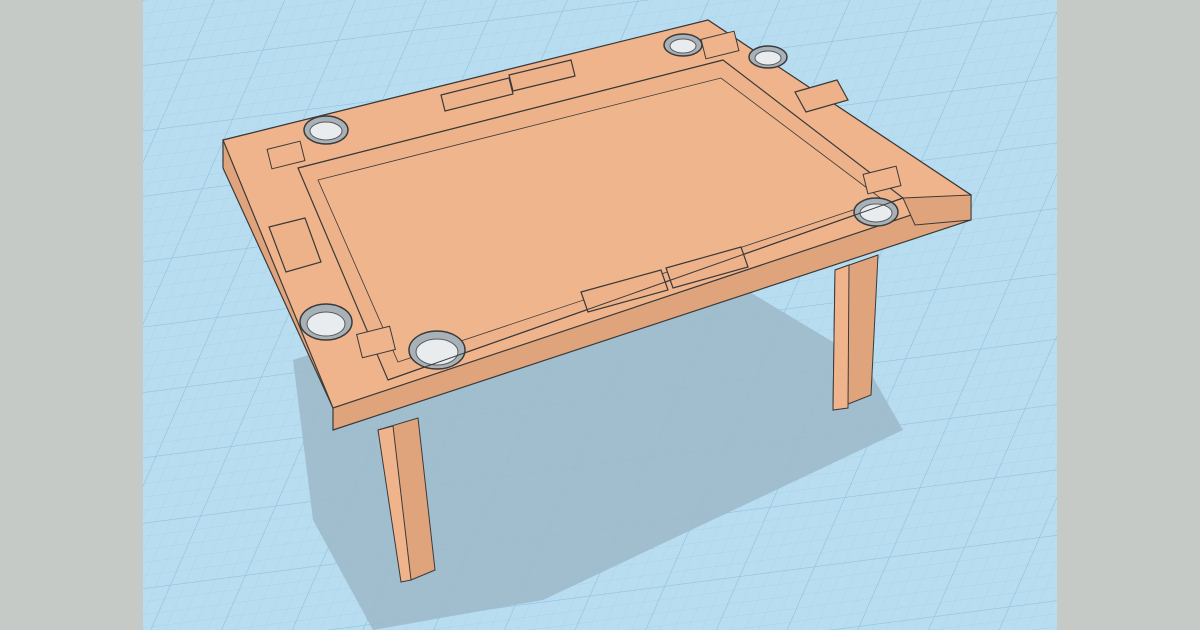  What do you see at coordinates (437, 350) in the screenshot?
I see `cupholder-front-left-b` at bounding box center [437, 350].